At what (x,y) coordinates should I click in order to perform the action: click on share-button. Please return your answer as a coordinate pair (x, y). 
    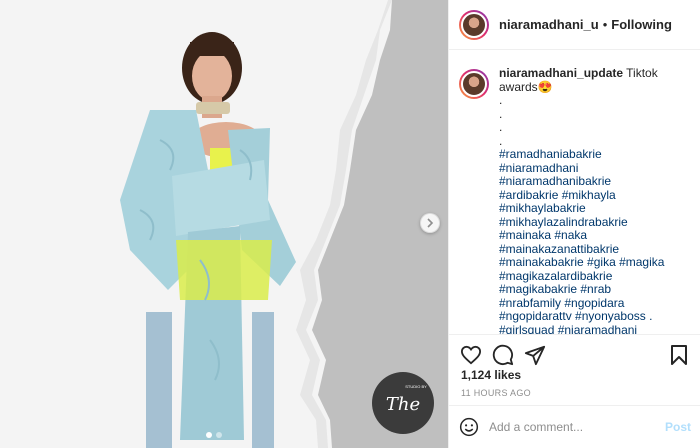
    Looking at the image, I should click on (535, 355).